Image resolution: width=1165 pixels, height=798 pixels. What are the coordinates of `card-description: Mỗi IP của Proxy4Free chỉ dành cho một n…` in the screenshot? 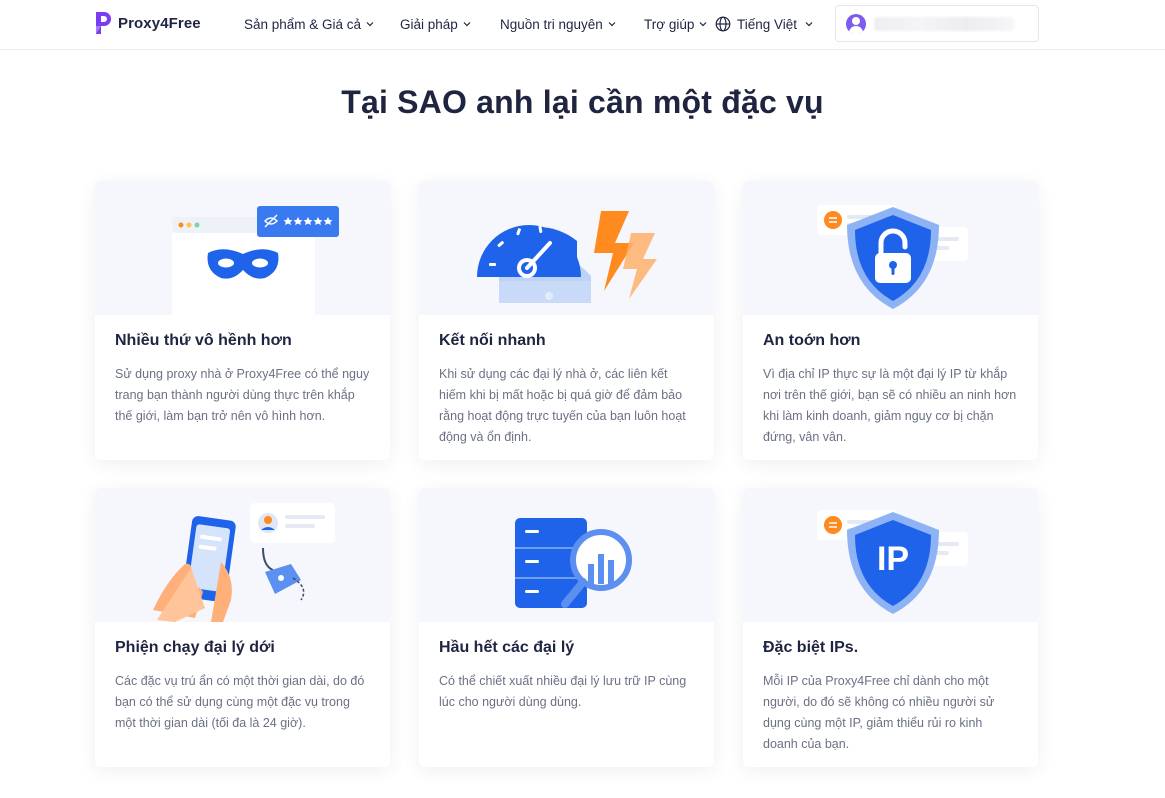 It's located at (879, 712).